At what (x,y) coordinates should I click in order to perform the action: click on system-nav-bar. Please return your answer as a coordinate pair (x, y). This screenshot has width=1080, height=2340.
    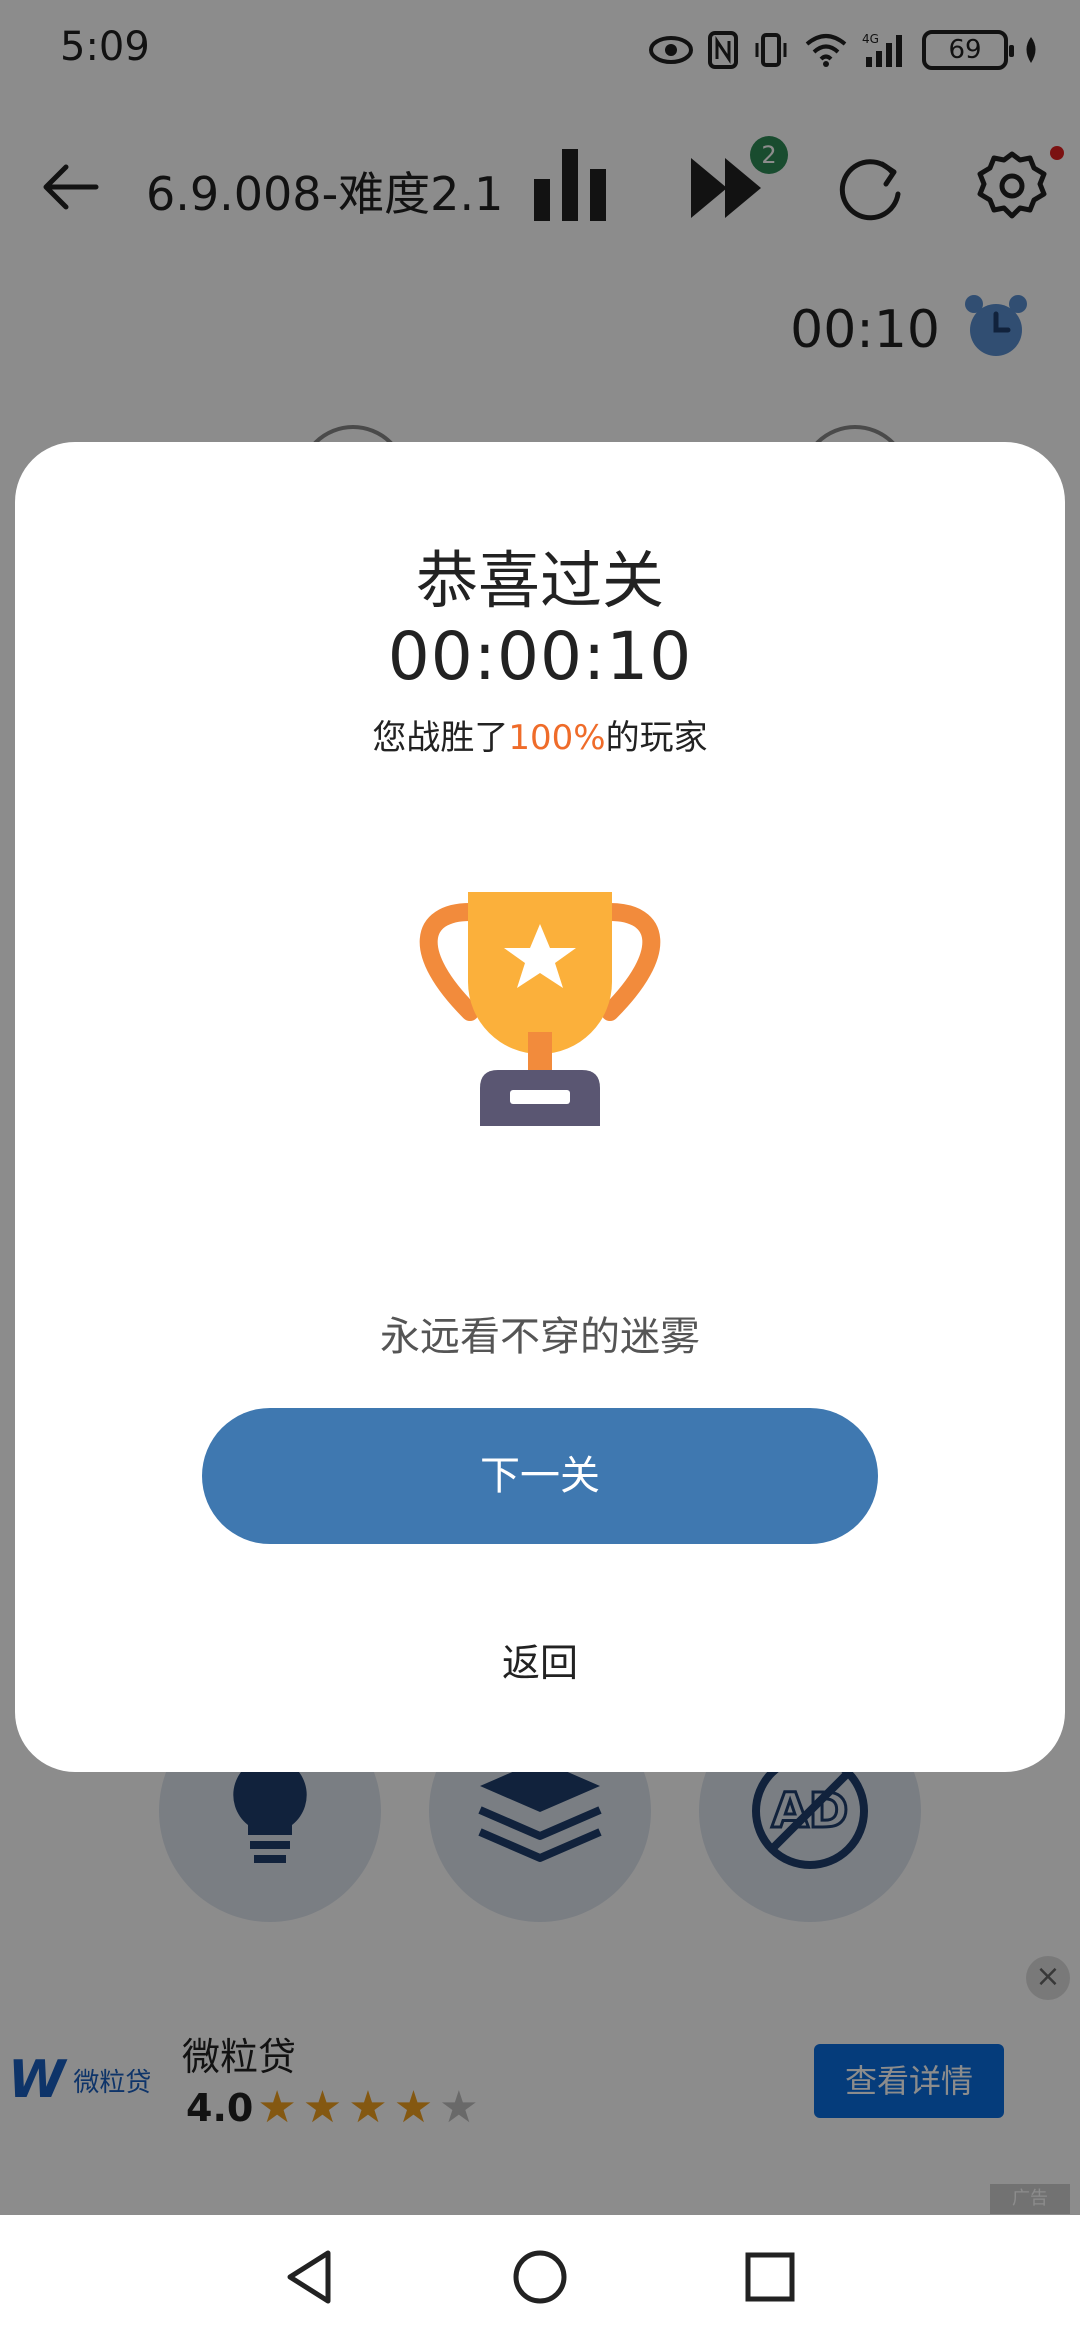
    Looking at the image, I should click on (540, 2277).